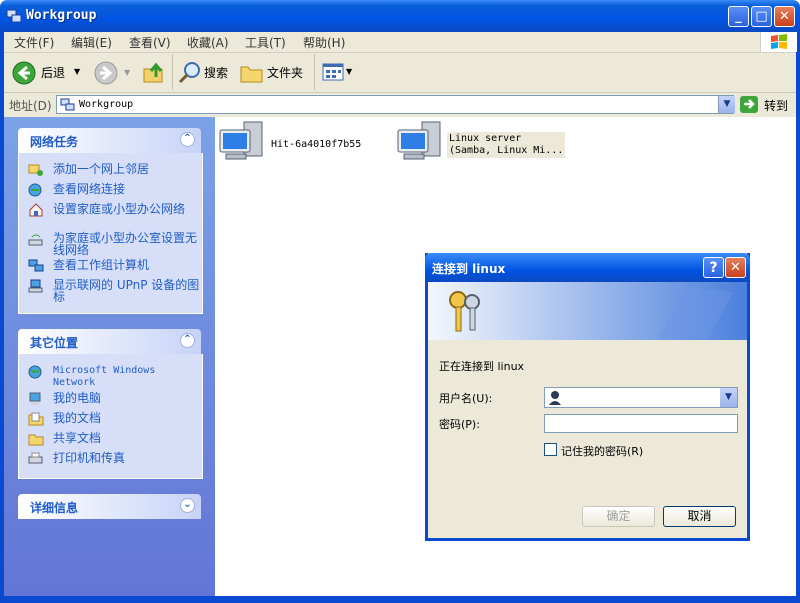 This screenshot has height=603, width=800. What do you see at coordinates (749, 104) in the screenshot?
I see `go-arrow-icon` at bounding box center [749, 104].